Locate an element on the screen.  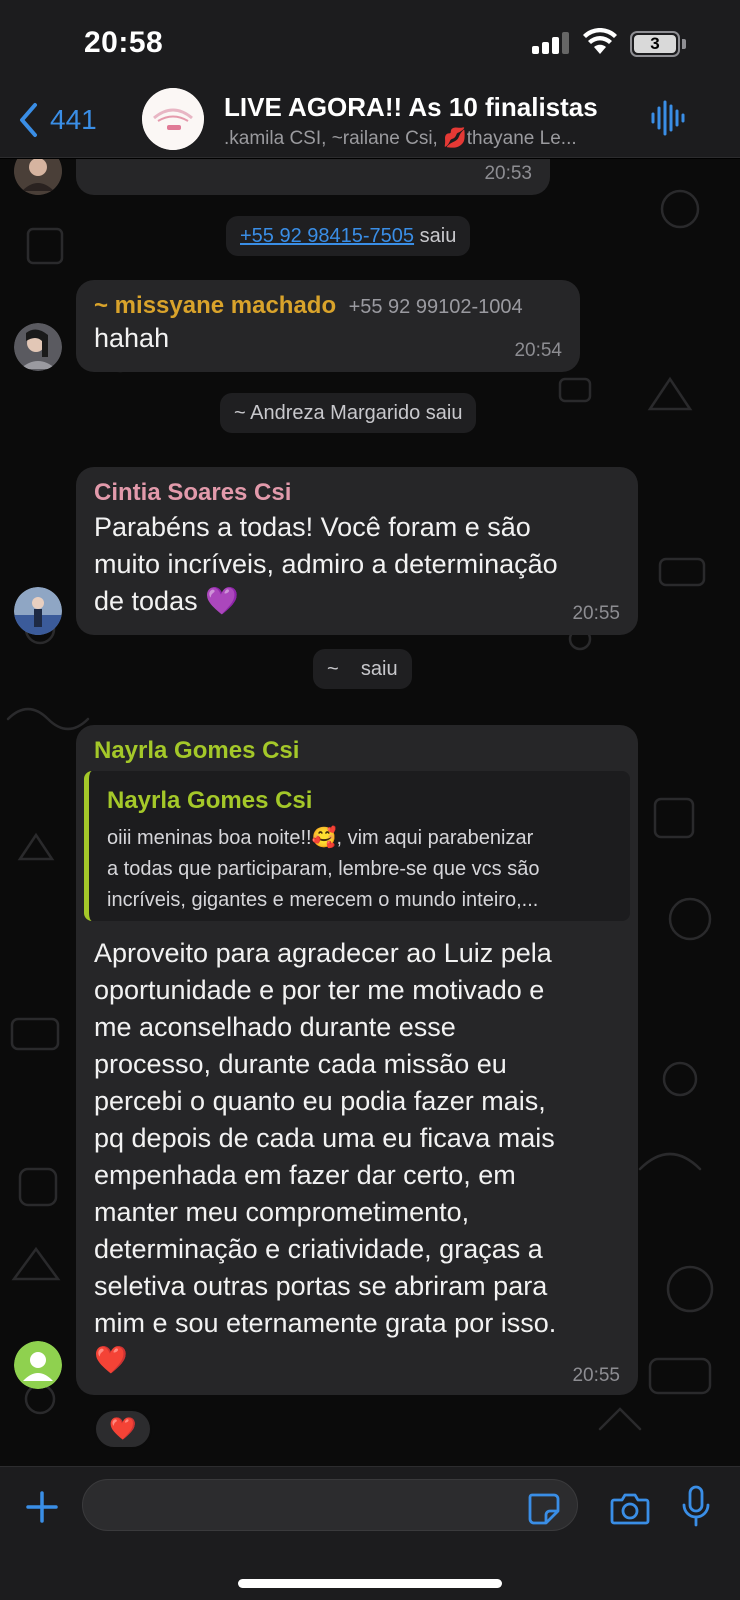
system-notice: ~ Andreza Margarido saiu is located at coordinates (348, 413).